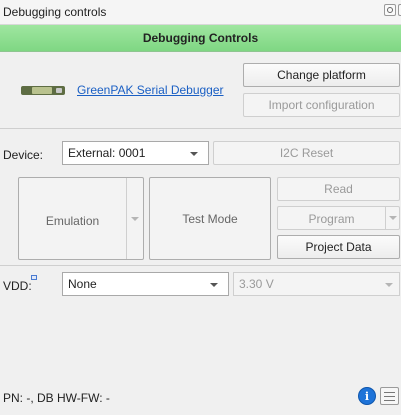  I want to click on log-list-icon, so click(389, 396).